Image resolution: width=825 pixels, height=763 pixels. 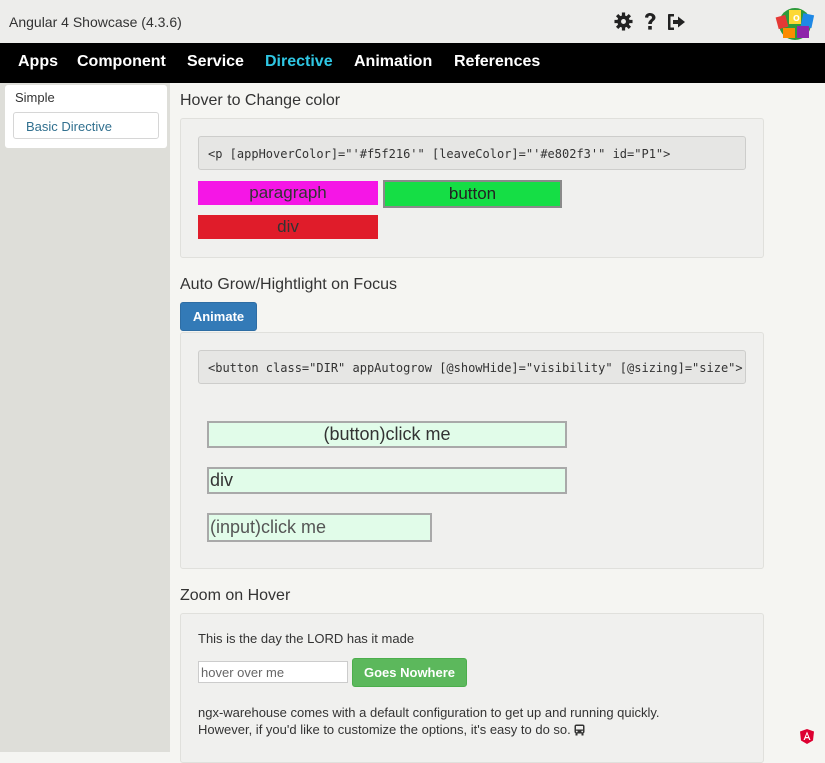 I want to click on goes-nowhere-button: Goes Nowhere, so click(x=409, y=672).